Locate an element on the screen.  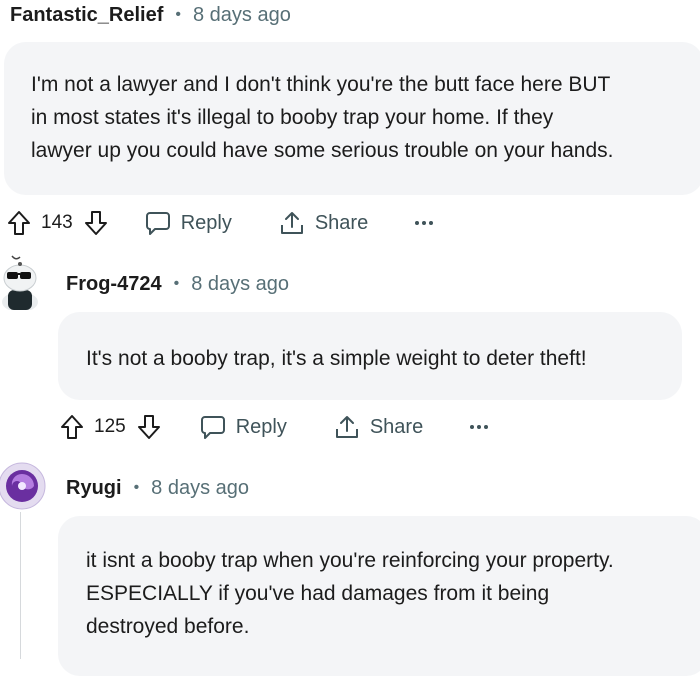
vote-count: 143 is located at coordinates (57, 222).